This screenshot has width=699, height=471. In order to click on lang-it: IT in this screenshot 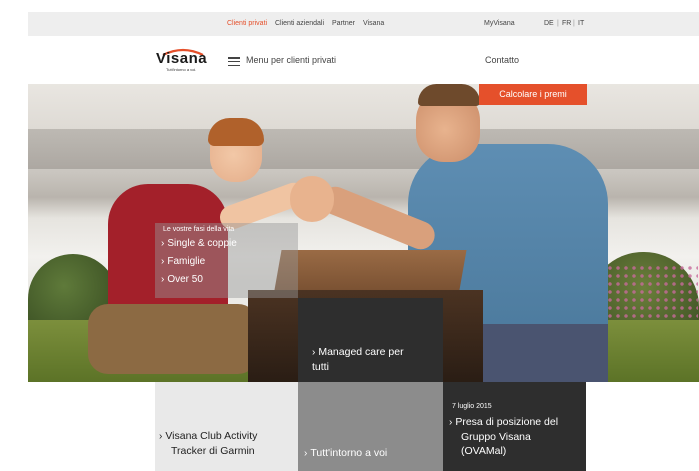, I will do `click(581, 23)`.